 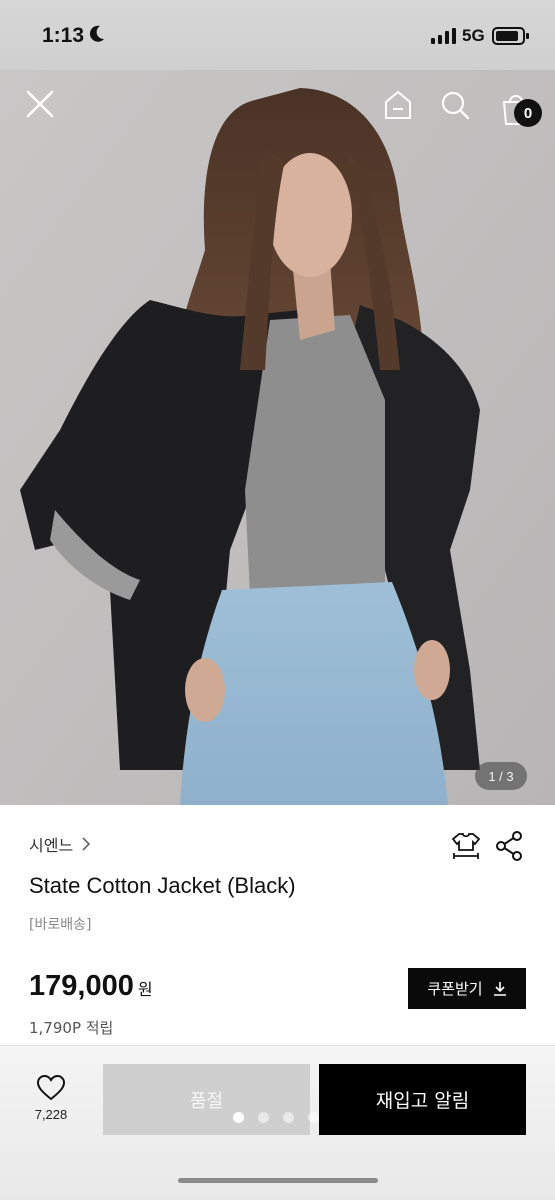 I want to click on price: 179,000 원, so click(x=91, y=986).